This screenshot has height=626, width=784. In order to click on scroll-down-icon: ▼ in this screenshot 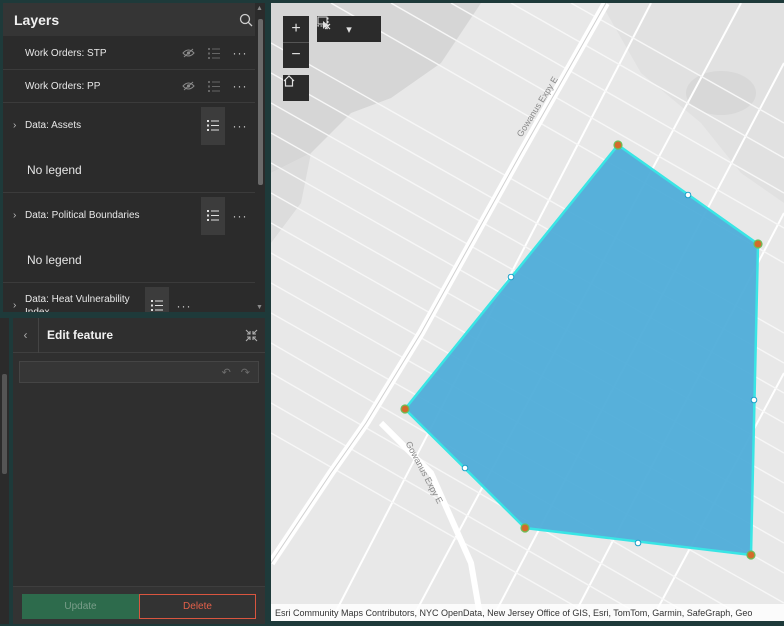, I will do `click(259, 307)`.